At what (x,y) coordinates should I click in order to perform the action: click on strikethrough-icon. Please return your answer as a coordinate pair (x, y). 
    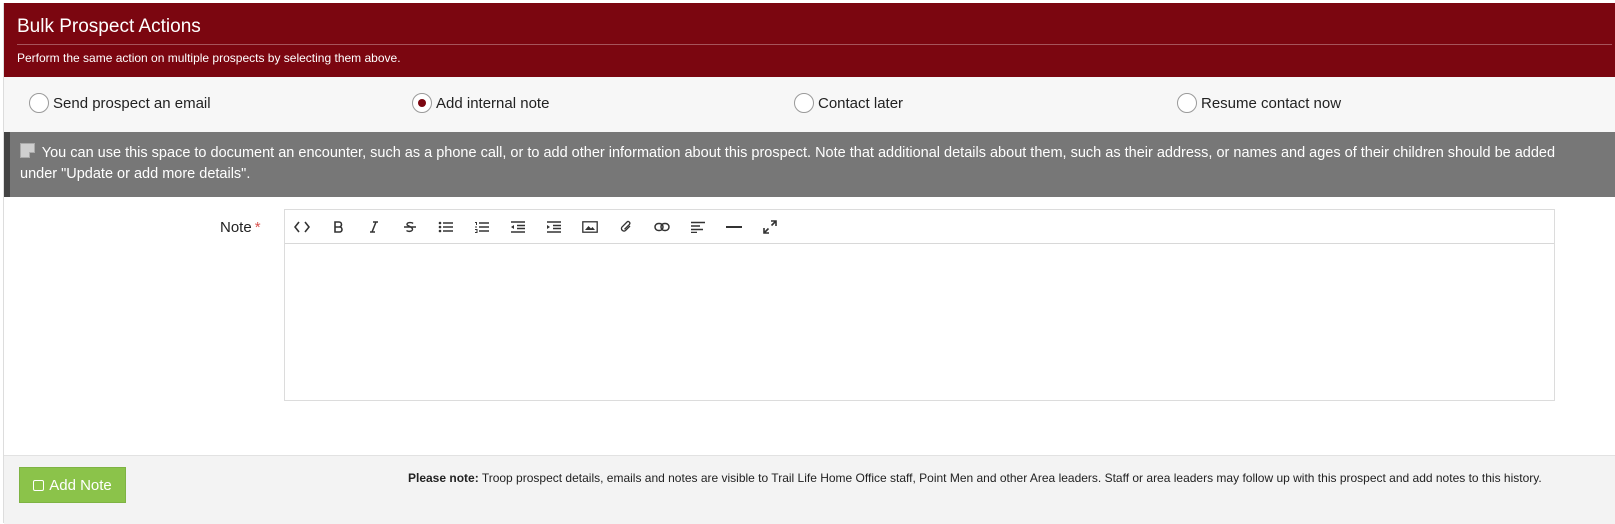
    Looking at the image, I should click on (410, 227).